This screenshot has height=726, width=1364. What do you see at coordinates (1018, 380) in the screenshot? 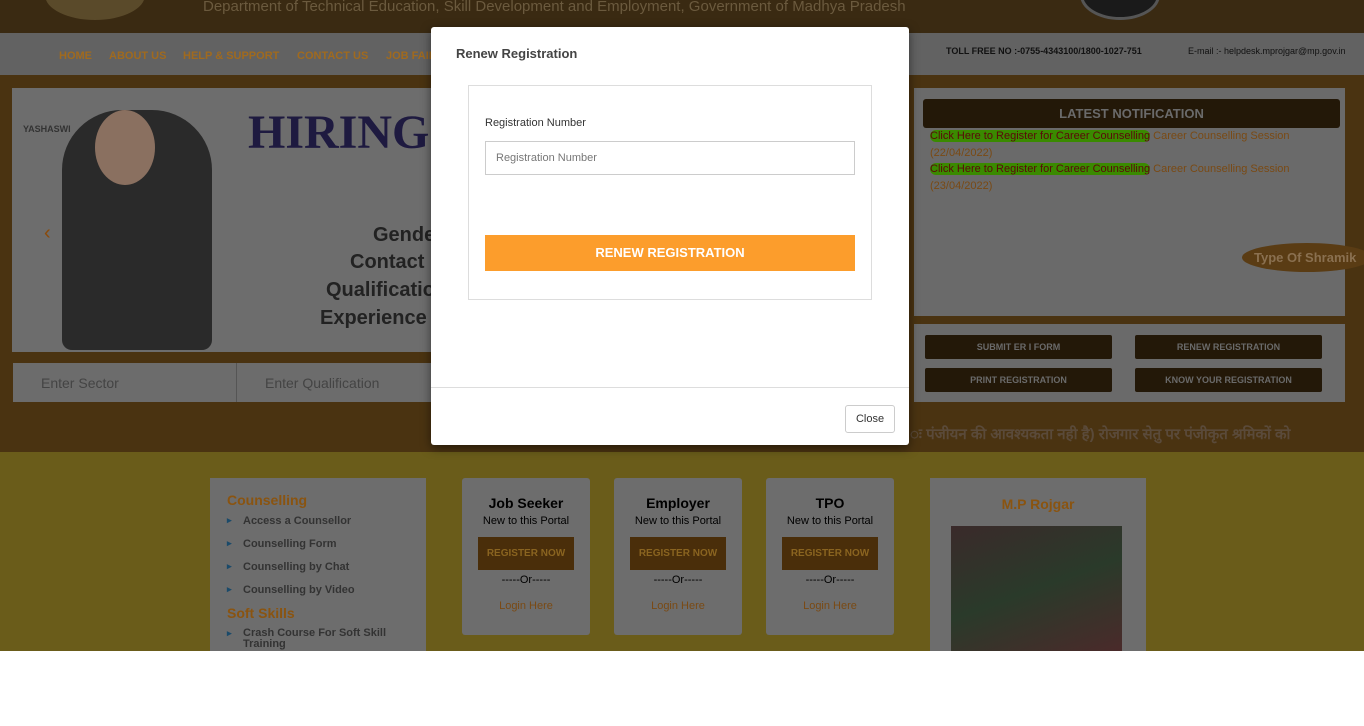
I see `print-registration-button: PRINT REGISTRATION` at bounding box center [1018, 380].